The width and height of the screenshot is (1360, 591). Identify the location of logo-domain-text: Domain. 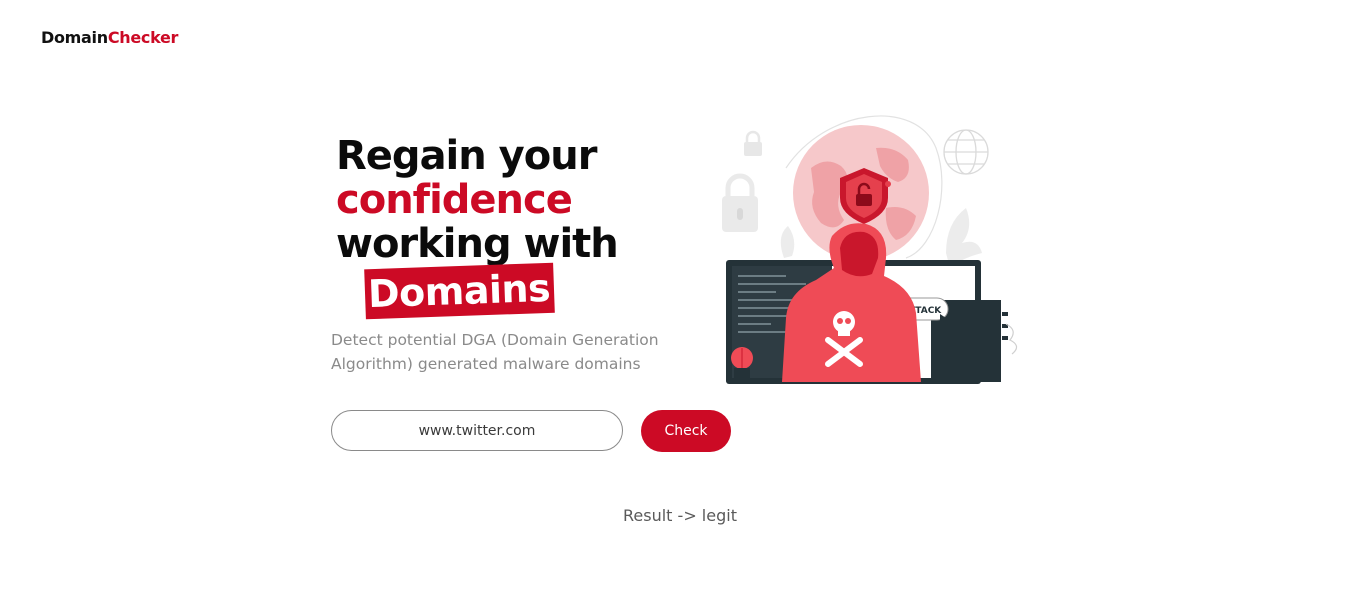
(74, 37).